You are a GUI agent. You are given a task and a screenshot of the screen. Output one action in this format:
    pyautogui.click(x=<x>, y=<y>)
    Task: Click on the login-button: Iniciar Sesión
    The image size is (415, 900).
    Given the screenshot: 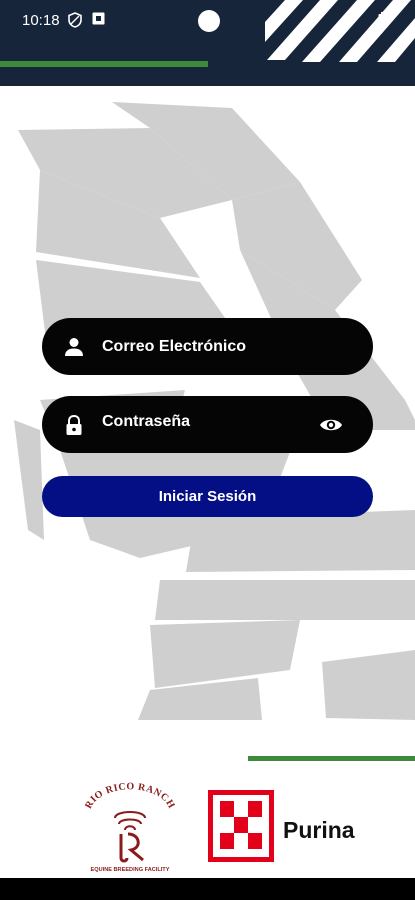 What is the action you would take?
    pyautogui.click(x=207, y=496)
    